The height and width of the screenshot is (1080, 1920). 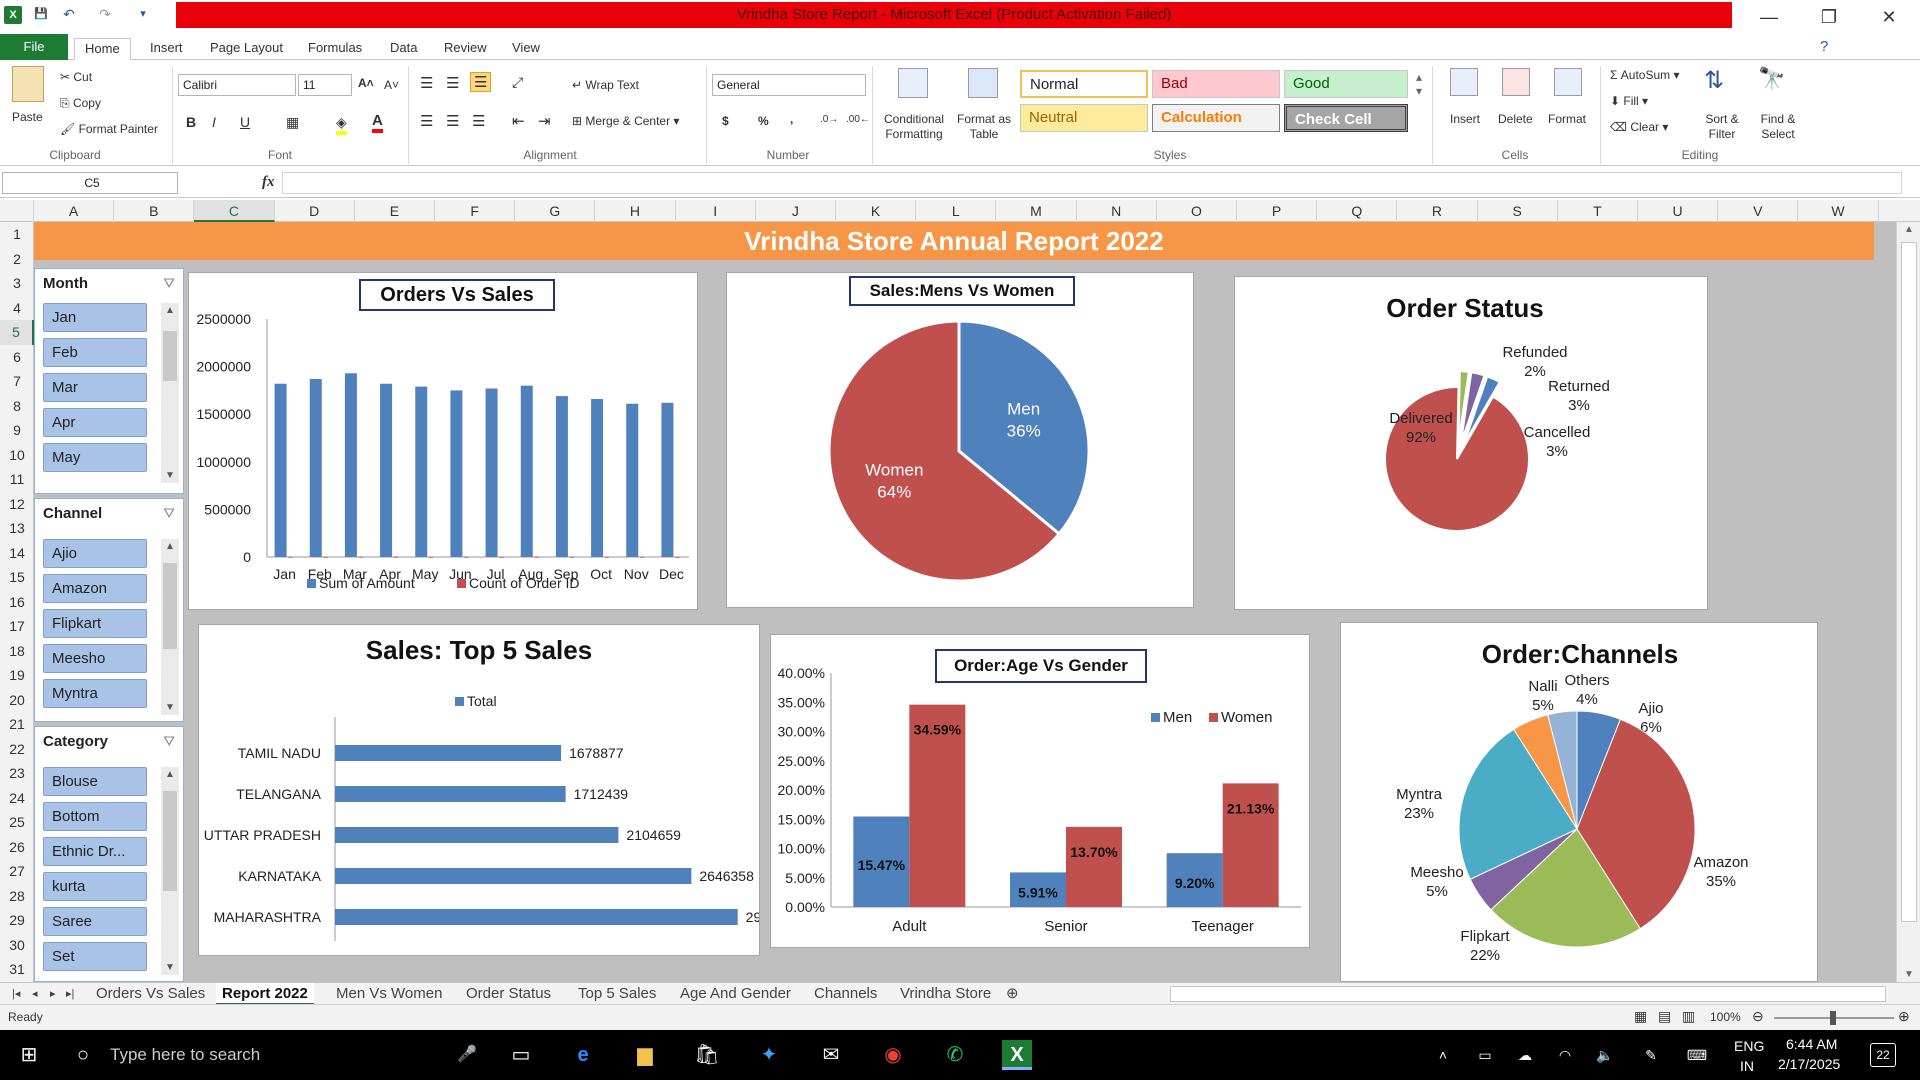 What do you see at coordinates (341, 124) in the screenshot?
I see `fill-color-icon: ◈` at bounding box center [341, 124].